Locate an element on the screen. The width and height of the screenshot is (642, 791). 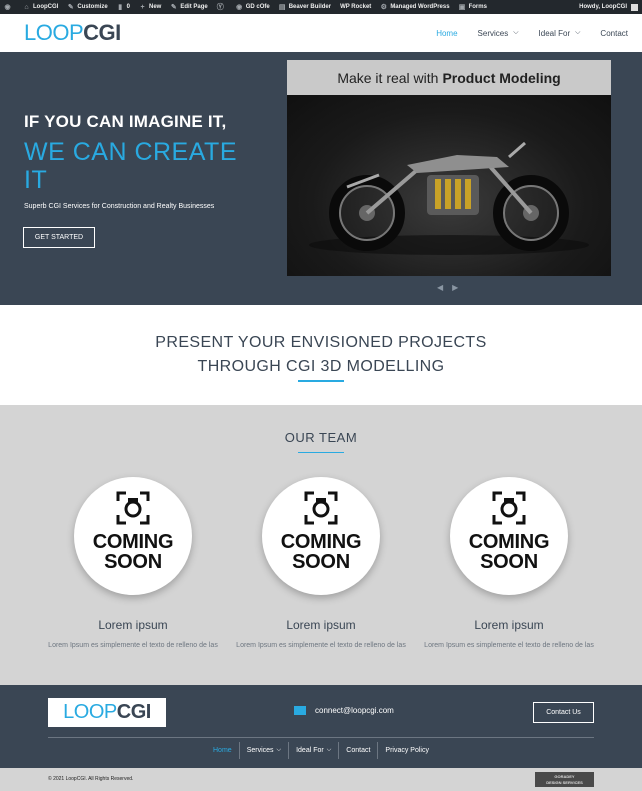
gd-icon: ◉ is located at coordinates (239, 7).